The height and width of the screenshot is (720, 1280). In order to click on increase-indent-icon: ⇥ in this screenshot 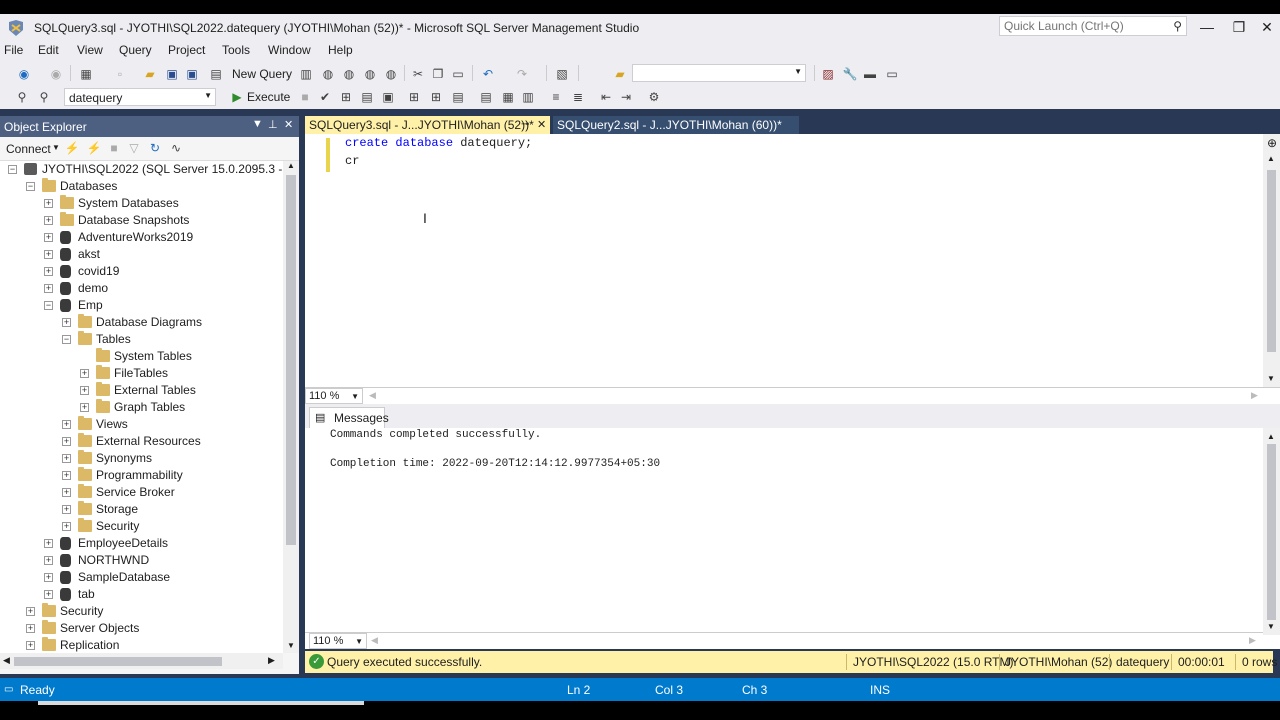, I will do `click(626, 97)`.